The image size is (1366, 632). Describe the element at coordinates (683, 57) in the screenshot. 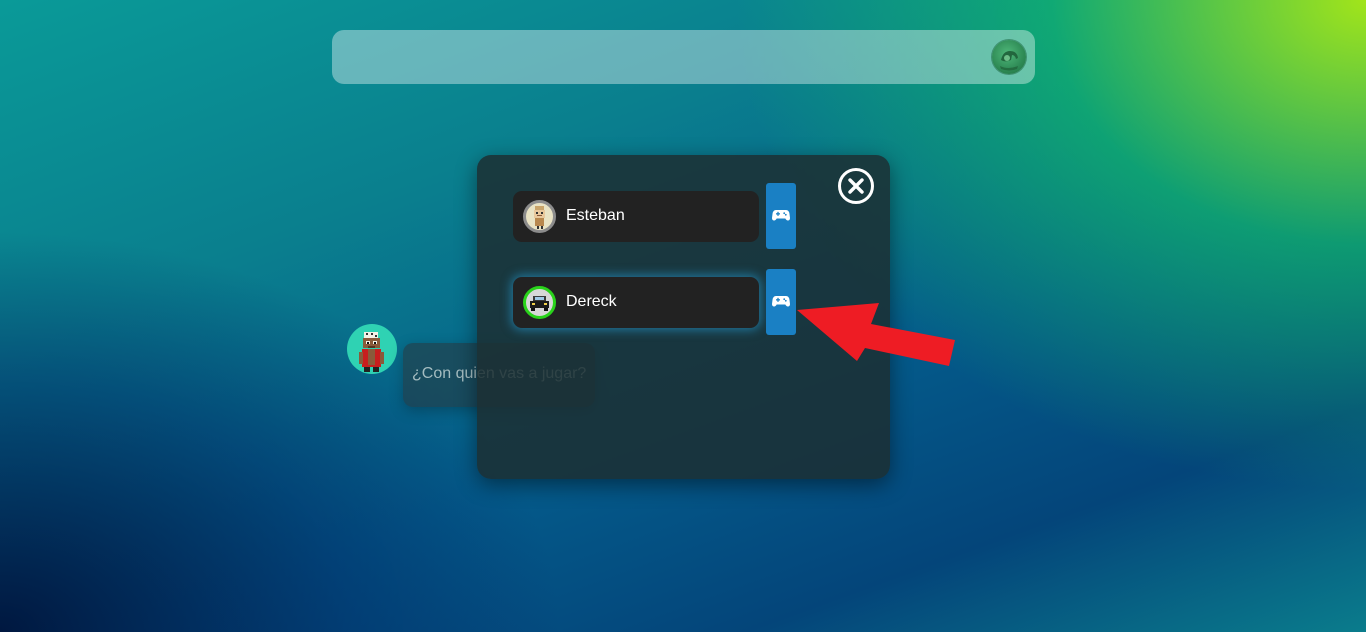

I see `top-bar` at that location.